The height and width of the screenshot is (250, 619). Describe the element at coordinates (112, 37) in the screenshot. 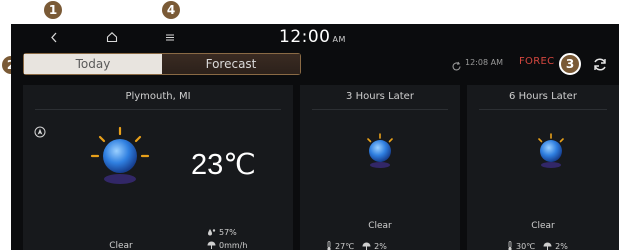

I see `home-icon` at that location.